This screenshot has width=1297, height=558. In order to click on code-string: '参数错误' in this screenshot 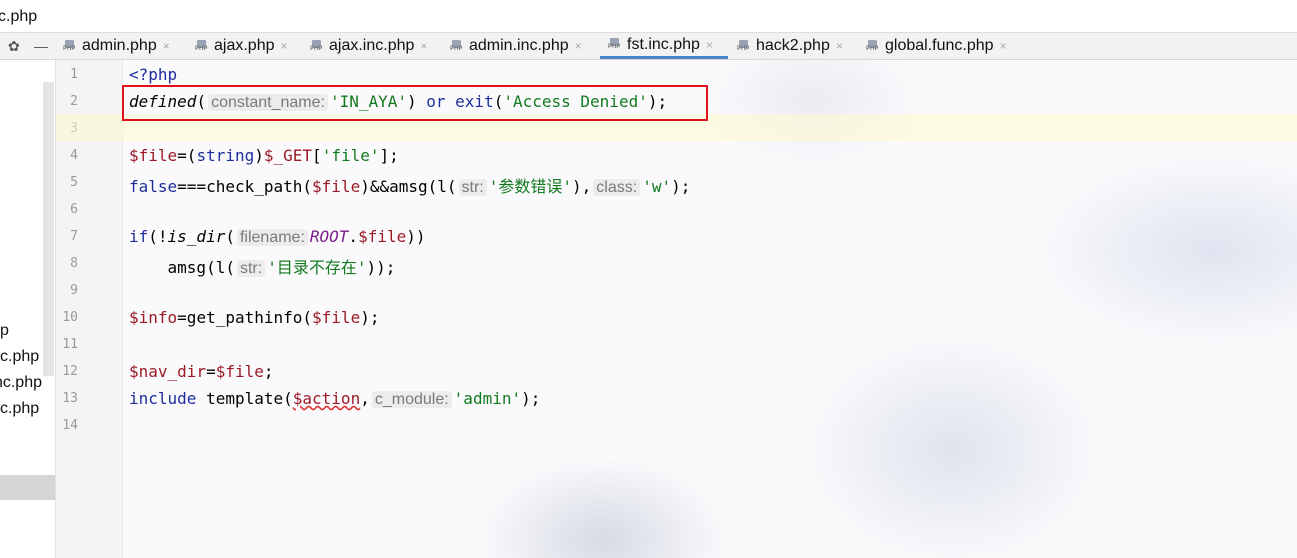, I will do `click(530, 186)`.